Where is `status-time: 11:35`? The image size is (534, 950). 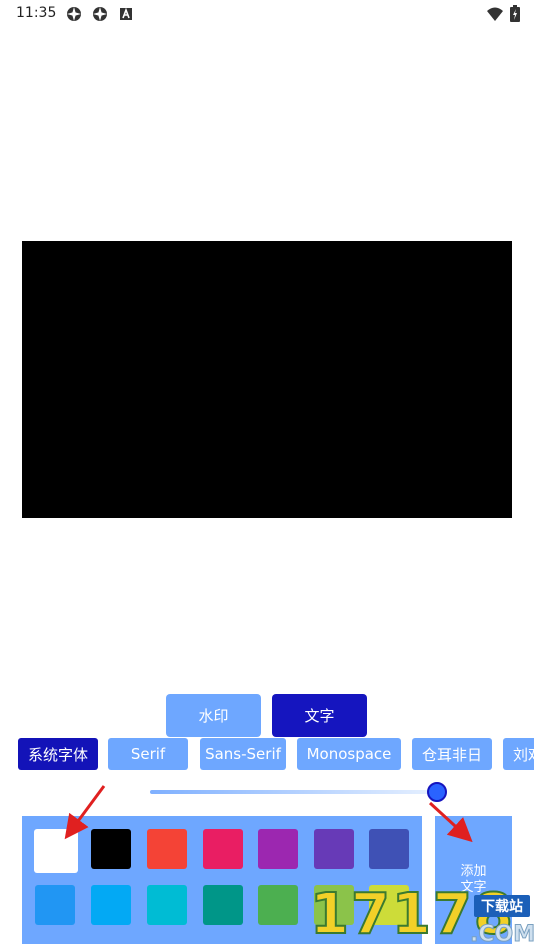 status-time: 11:35 is located at coordinates (36, 13).